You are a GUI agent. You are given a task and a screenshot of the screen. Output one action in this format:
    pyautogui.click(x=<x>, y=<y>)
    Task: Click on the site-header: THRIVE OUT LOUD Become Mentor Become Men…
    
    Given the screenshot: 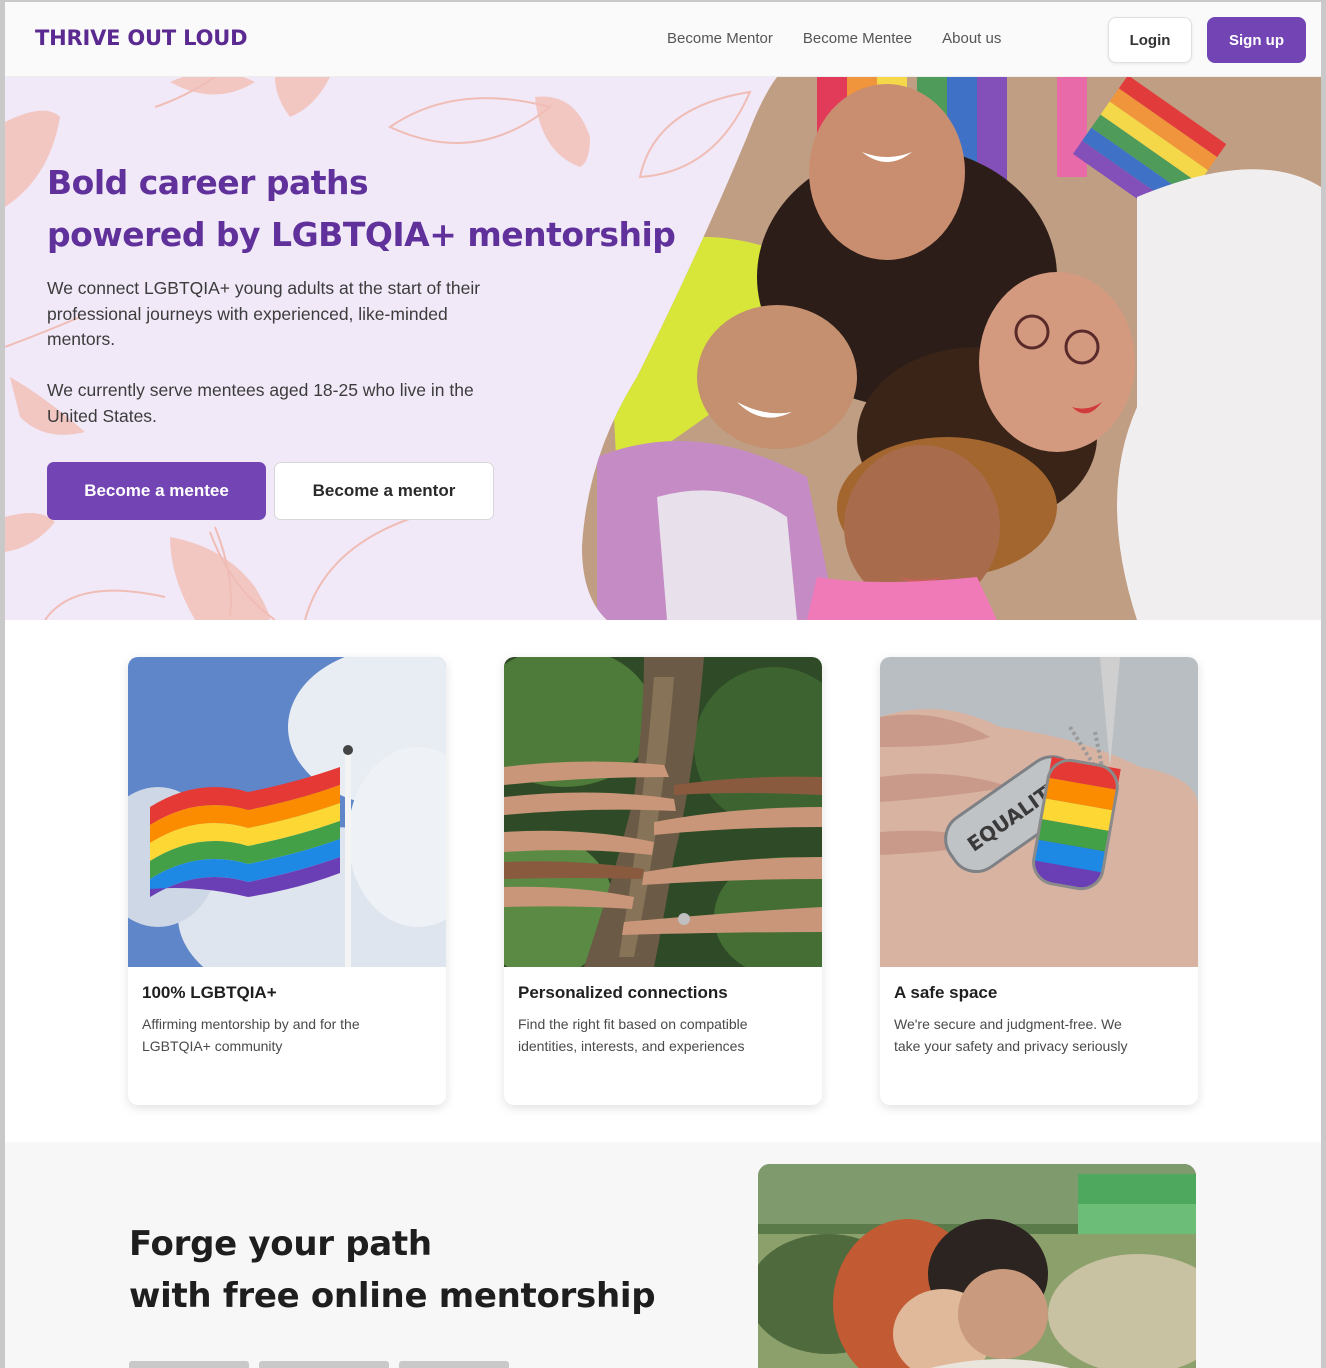 What is the action you would take?
    pyautogui.click(x=663, y=39)
    